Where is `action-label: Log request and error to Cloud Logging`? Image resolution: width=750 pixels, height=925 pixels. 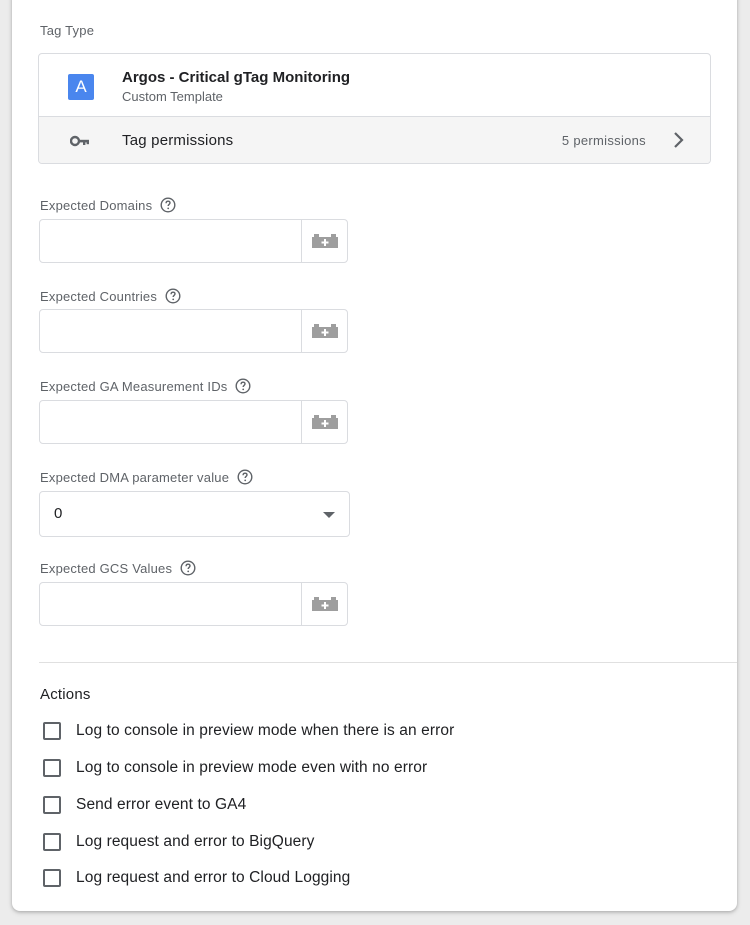
action-label: Log request and error to Cloud Logging is located at coordinates (213, 877).